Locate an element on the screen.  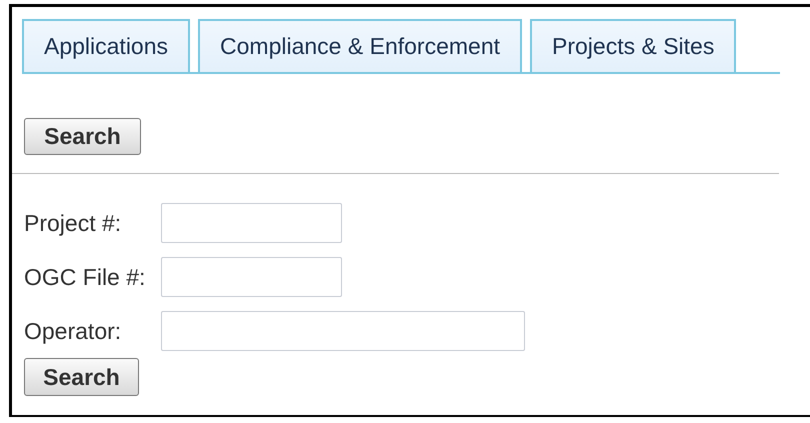
tab: Applications is located at coordinates (106, 45).